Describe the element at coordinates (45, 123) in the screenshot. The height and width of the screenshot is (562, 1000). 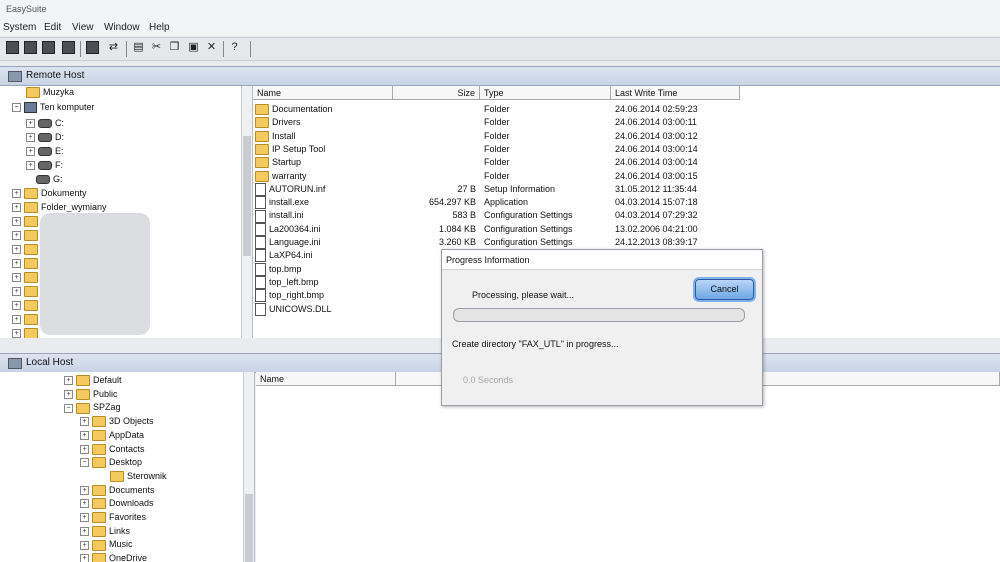
I see `tree-item-drive-c: + C:` at that location.